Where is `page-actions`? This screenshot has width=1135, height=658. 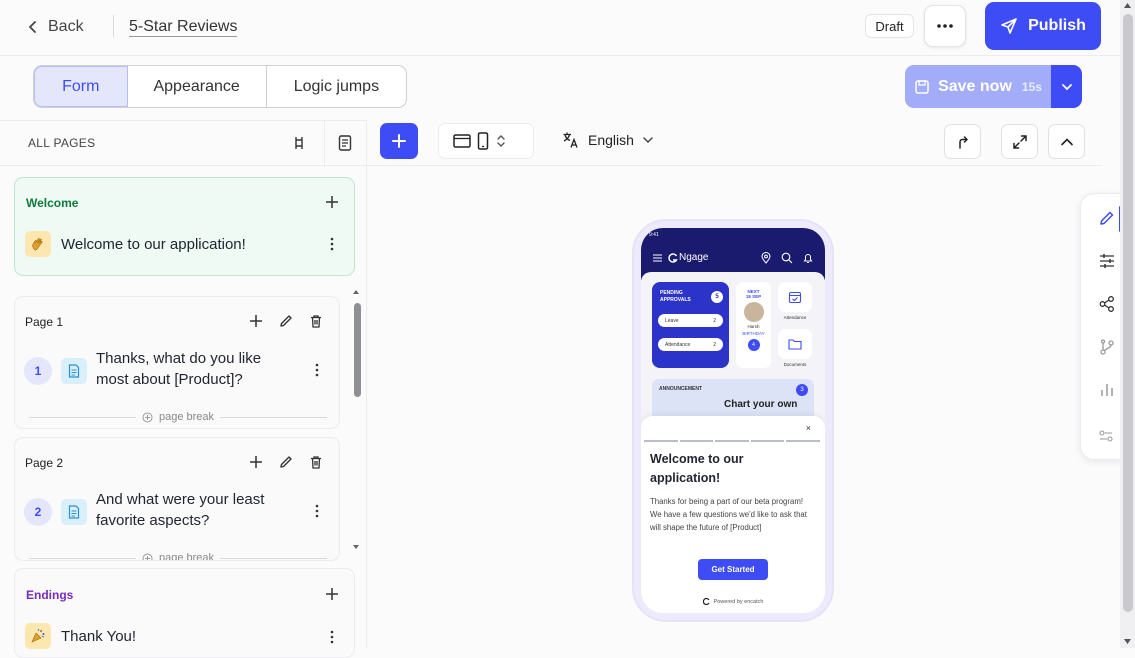 page-actions is located at coordinates (286, 321).